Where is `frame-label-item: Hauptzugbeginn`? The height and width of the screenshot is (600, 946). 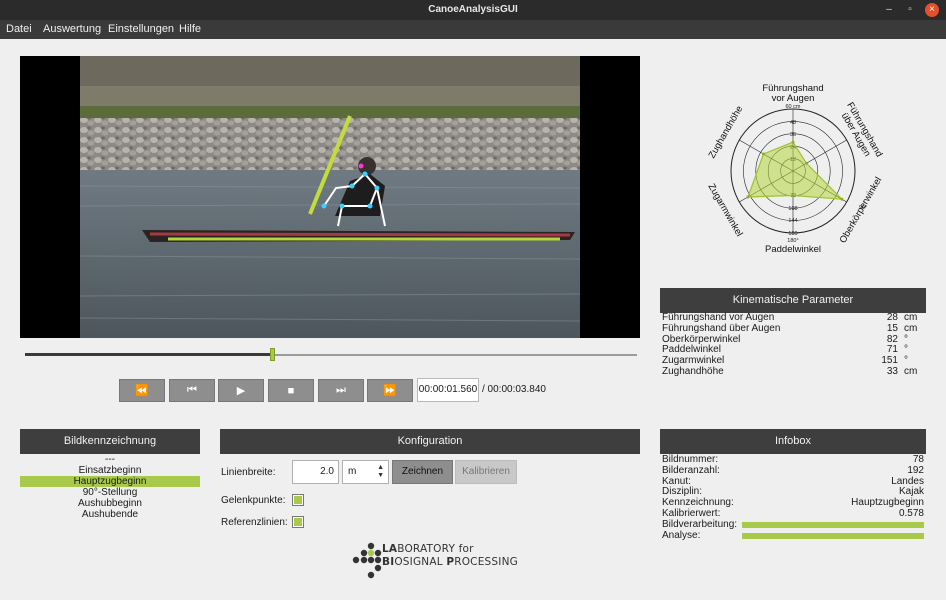 frame-label-item: Hauptzugbeginn is located at coordinates (110, 481).